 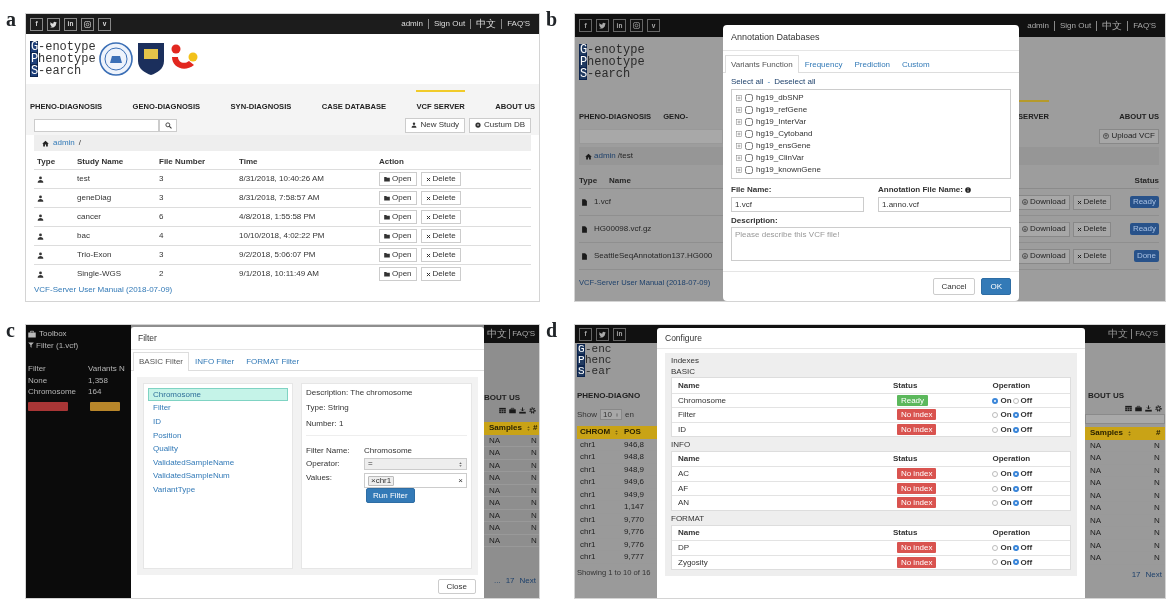 I want to click on file-name-field: 1.vcf, so click(x=797, y=204).